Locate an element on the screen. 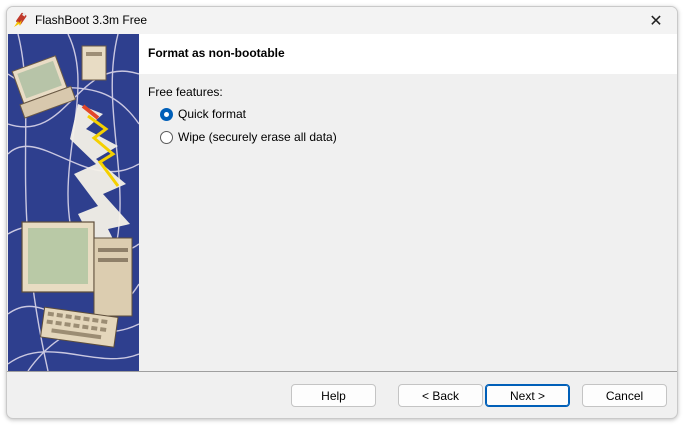 The height and width of the screenshot is (425, 683). next-button: Next > is located at coordinates (527, 395).